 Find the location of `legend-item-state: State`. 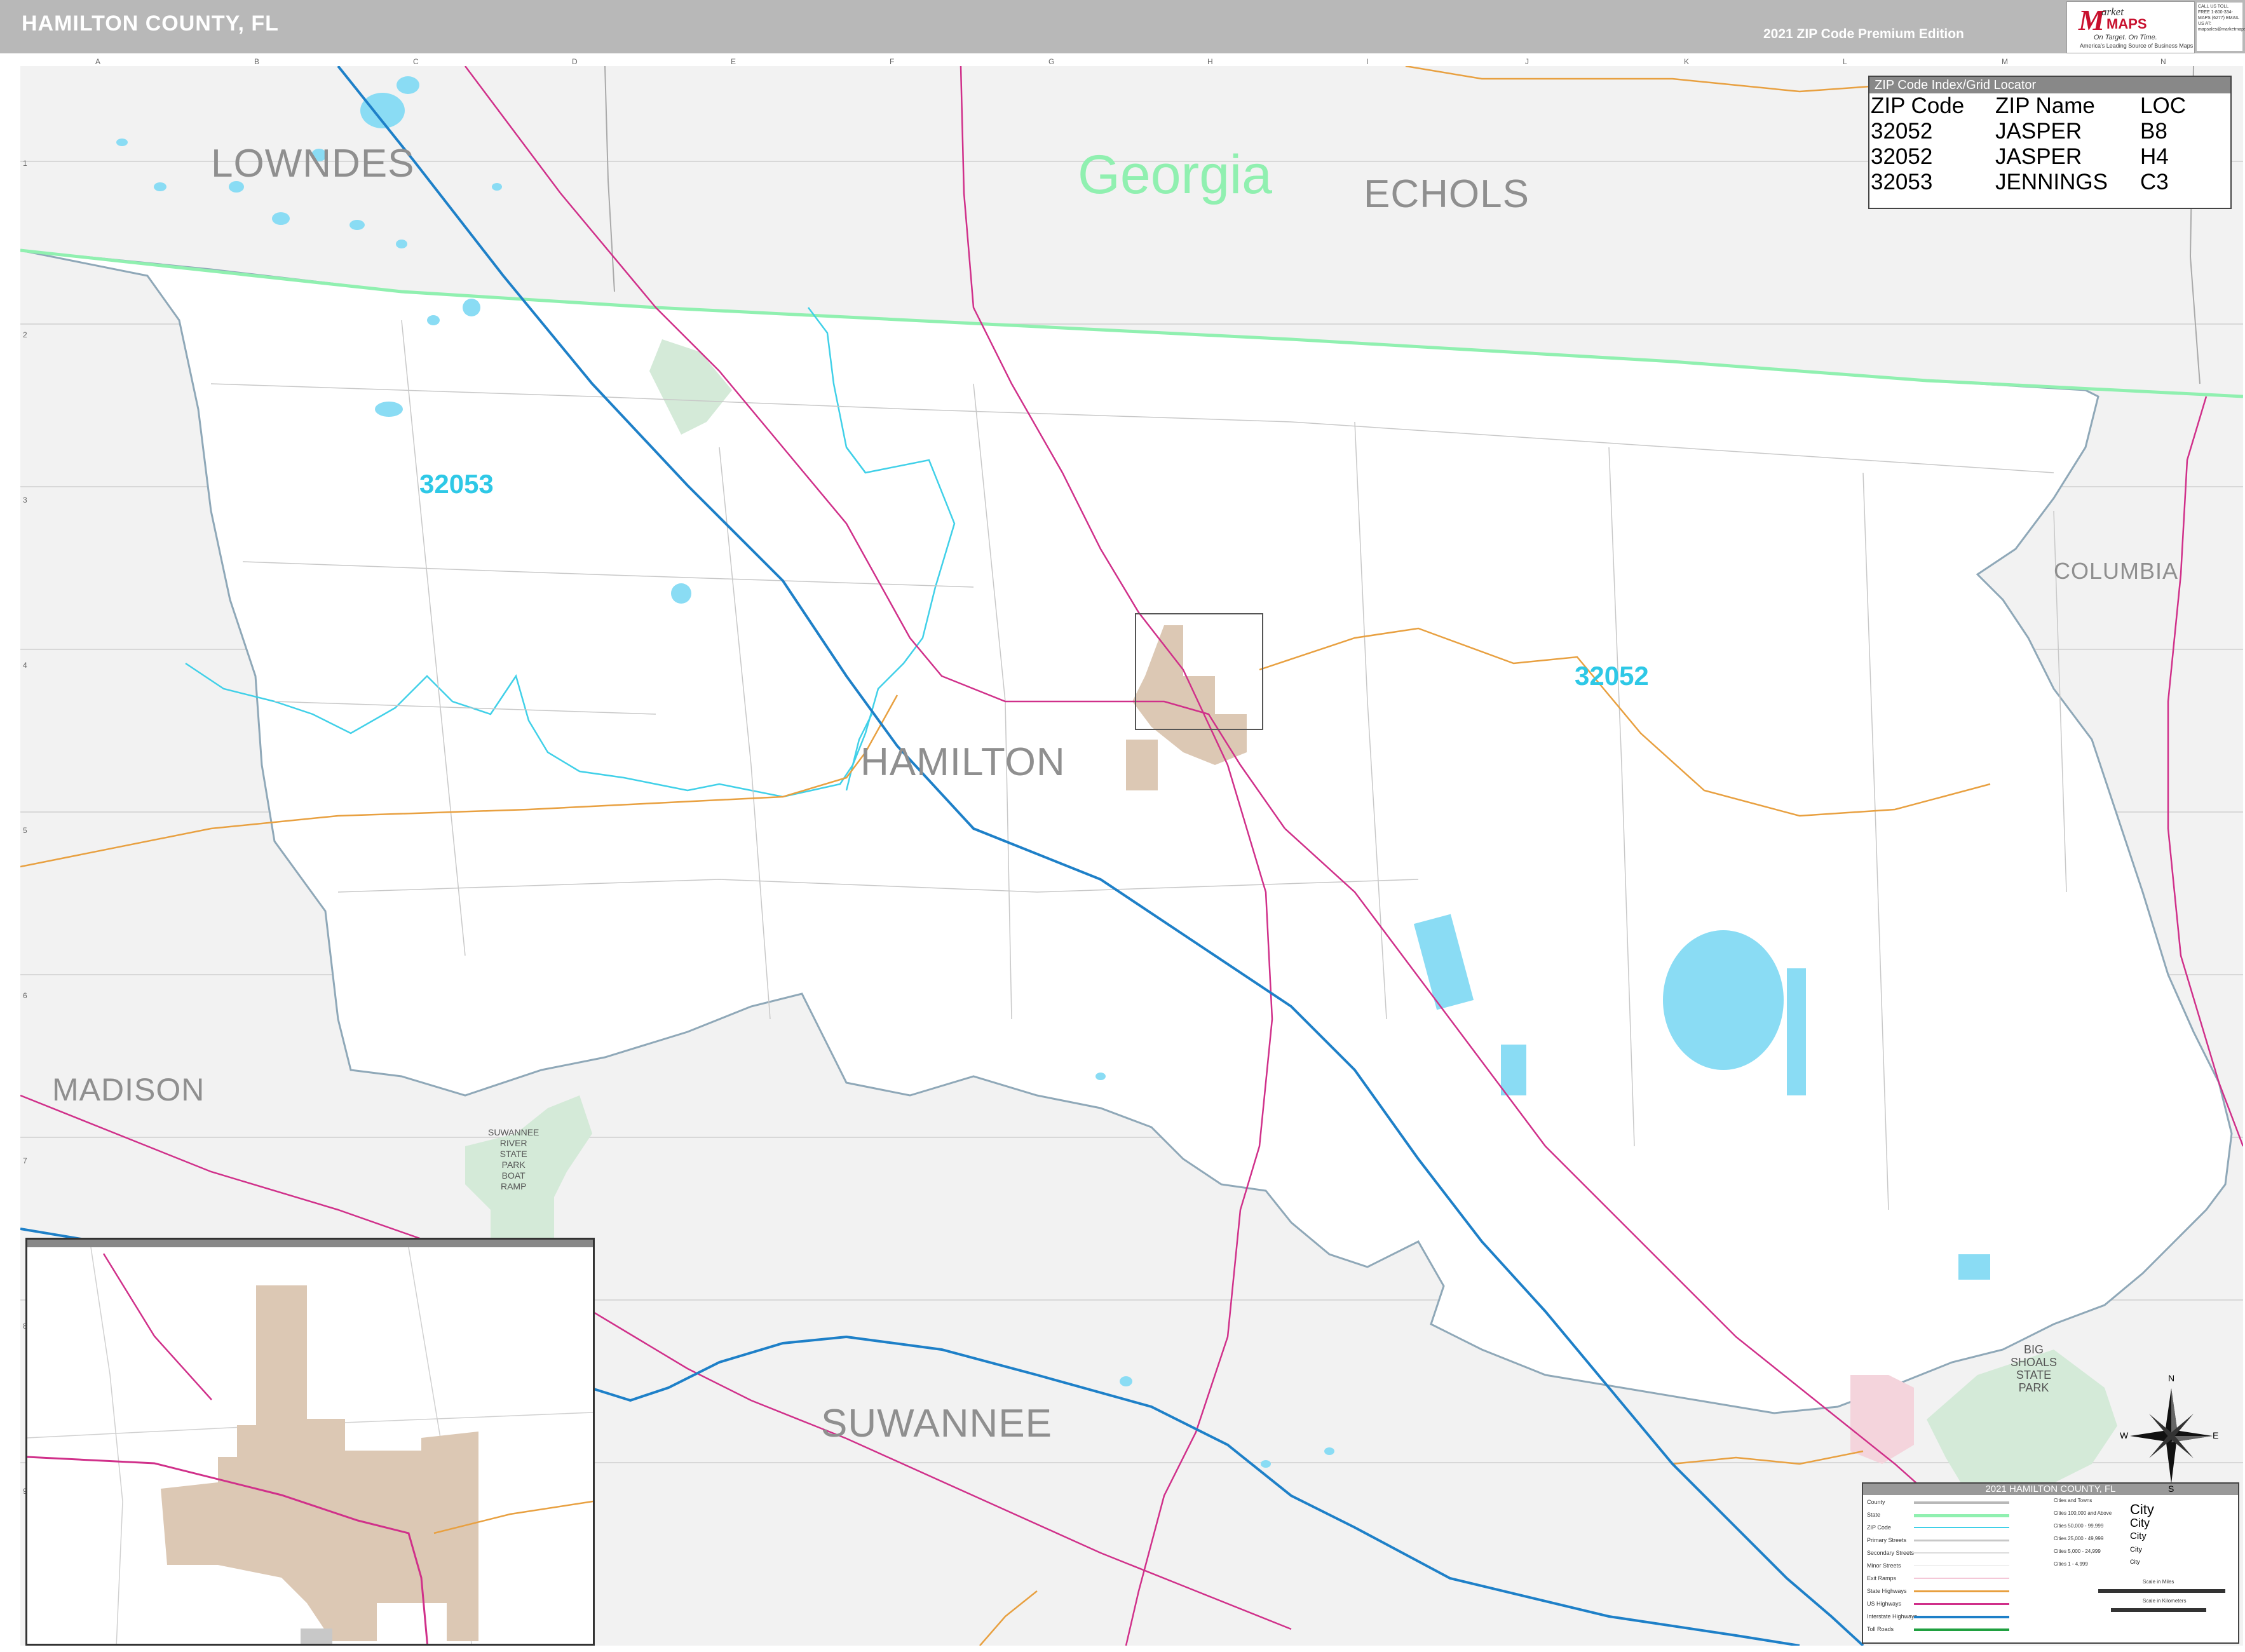

legend-item-state: State is located at coordinates (1874, 1515).